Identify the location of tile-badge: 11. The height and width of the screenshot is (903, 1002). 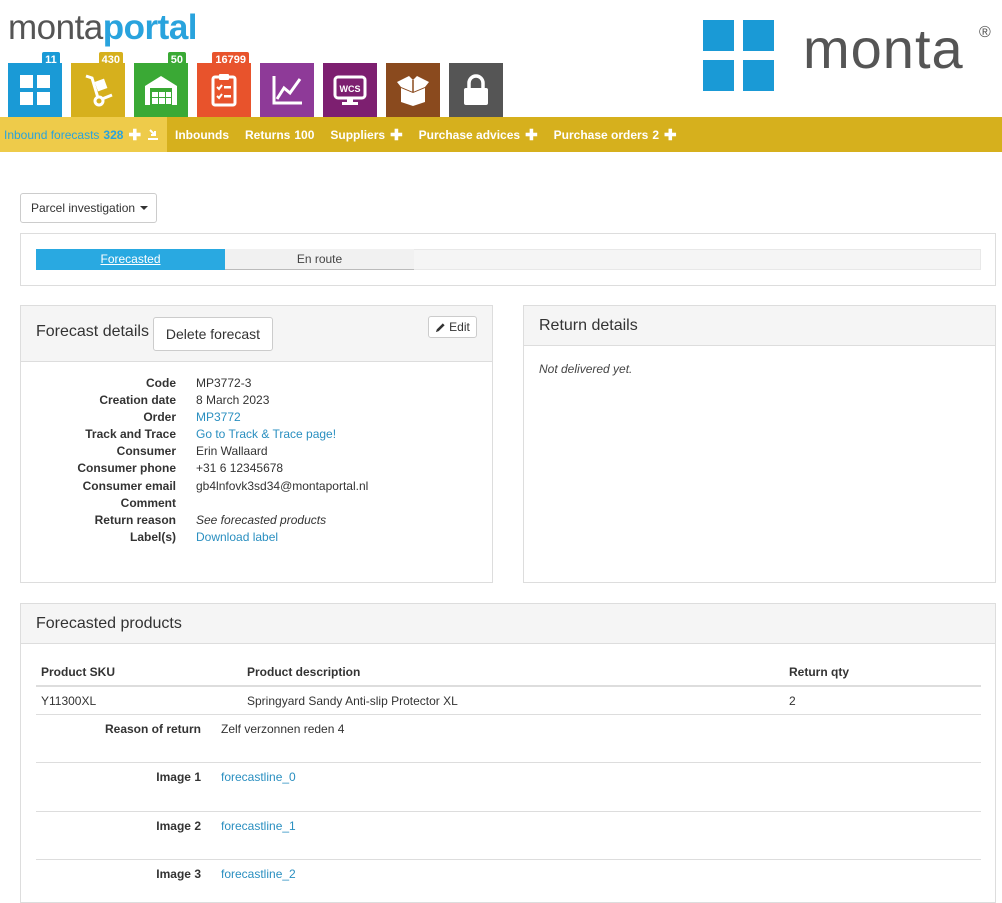
(51, 60).